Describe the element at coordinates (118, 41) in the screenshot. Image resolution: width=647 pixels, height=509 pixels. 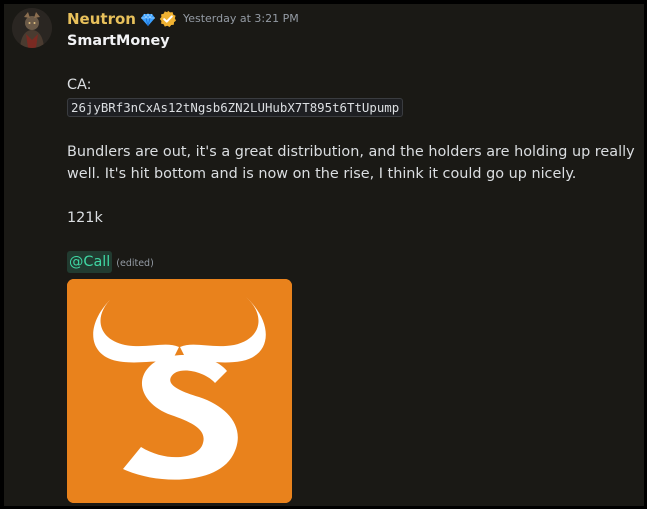
I see `message-title: SmartMoney` at that location.